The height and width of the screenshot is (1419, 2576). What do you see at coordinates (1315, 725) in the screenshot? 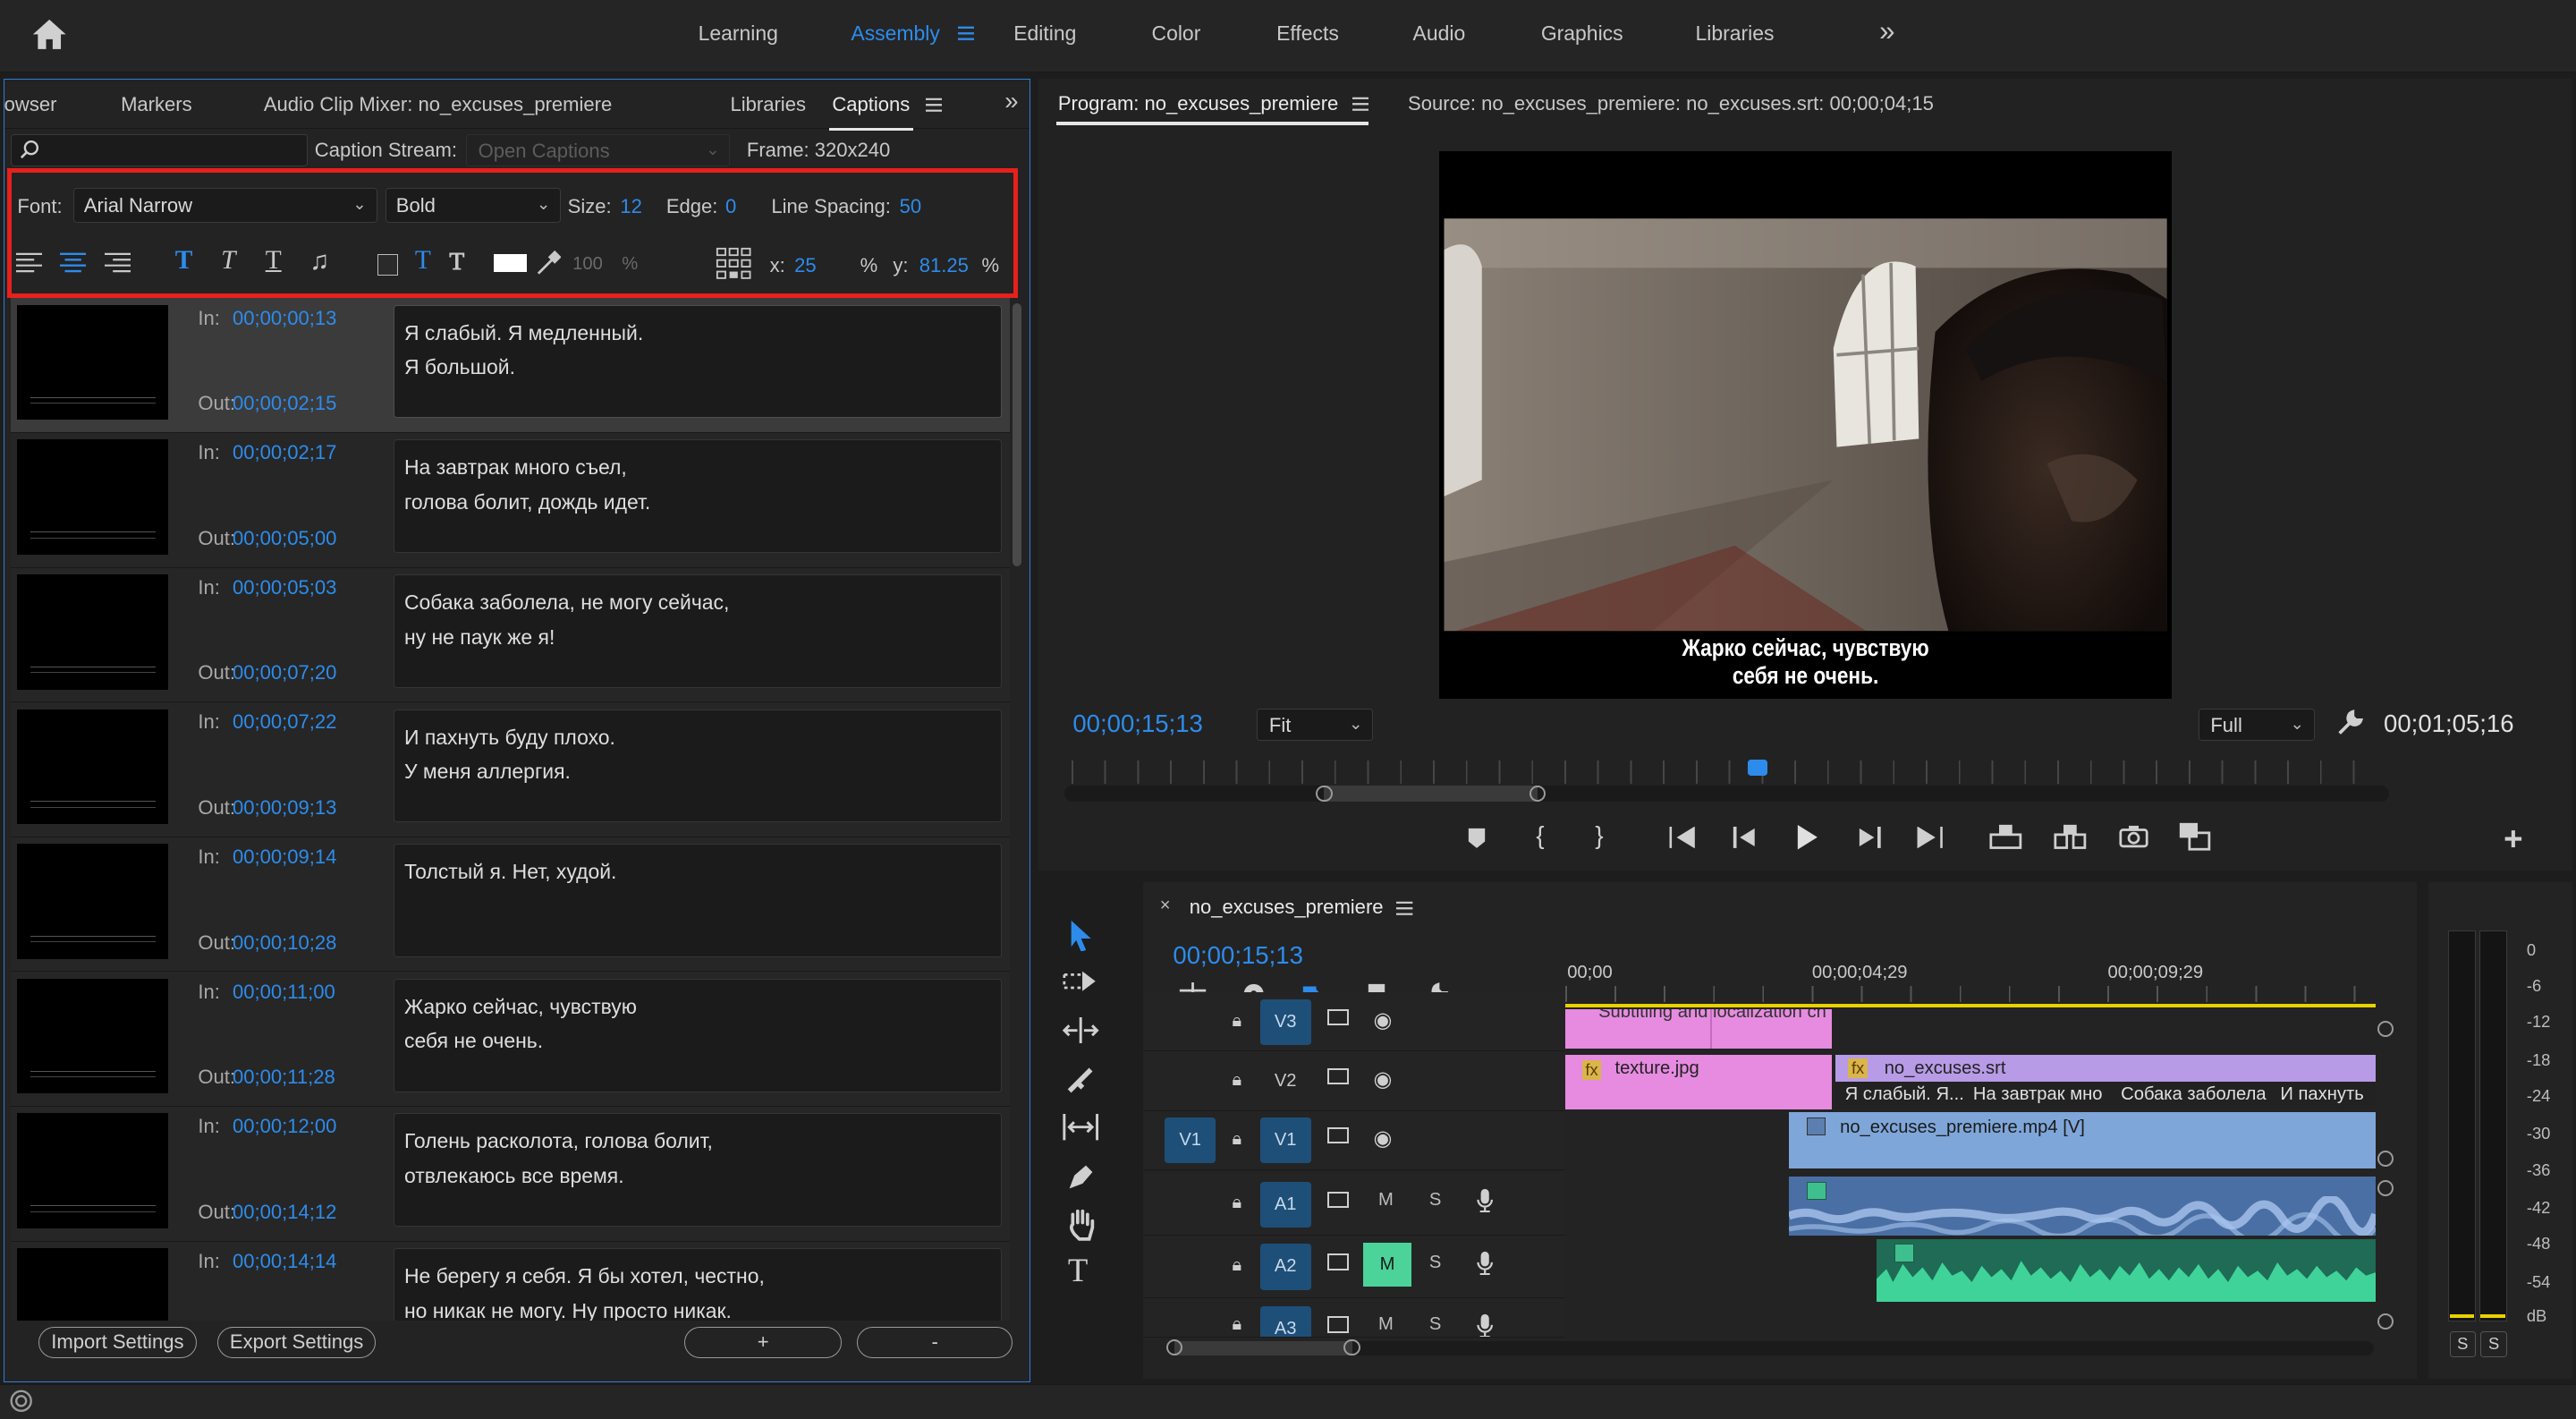
I see `zoom-select: Fit ⌄` at bounding box center [1315, 725].